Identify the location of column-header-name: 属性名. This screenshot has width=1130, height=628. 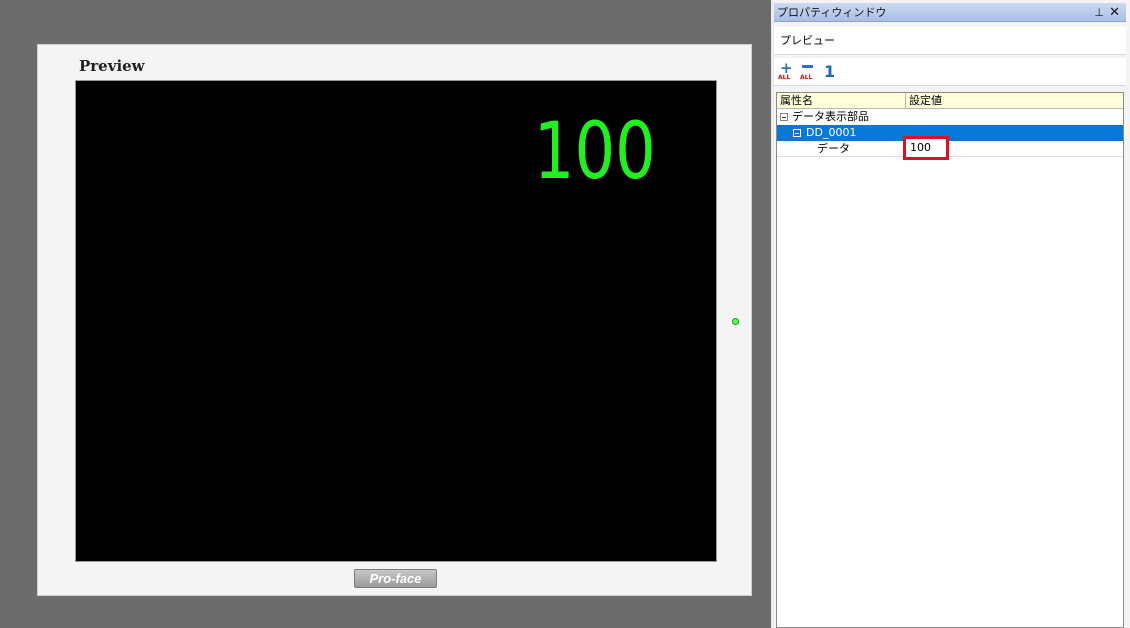
(796, 101).